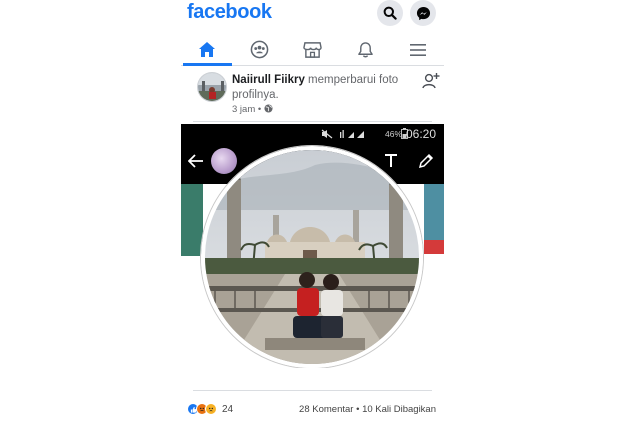  What do you see at coordinates (426, 161) in the screenshot?
I see `pencil-icon` at bounding box center [426, 161].